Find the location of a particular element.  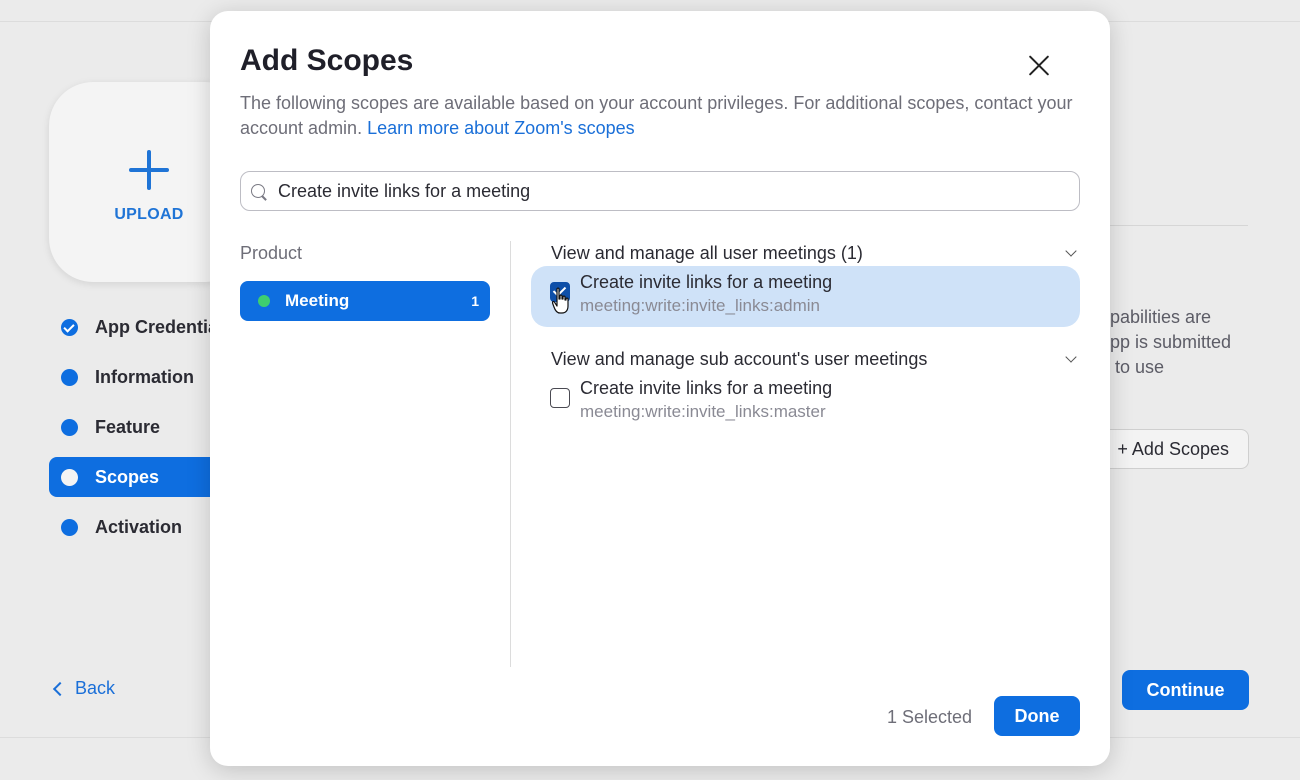

back-link: Back is located at coordinates (83, 688).